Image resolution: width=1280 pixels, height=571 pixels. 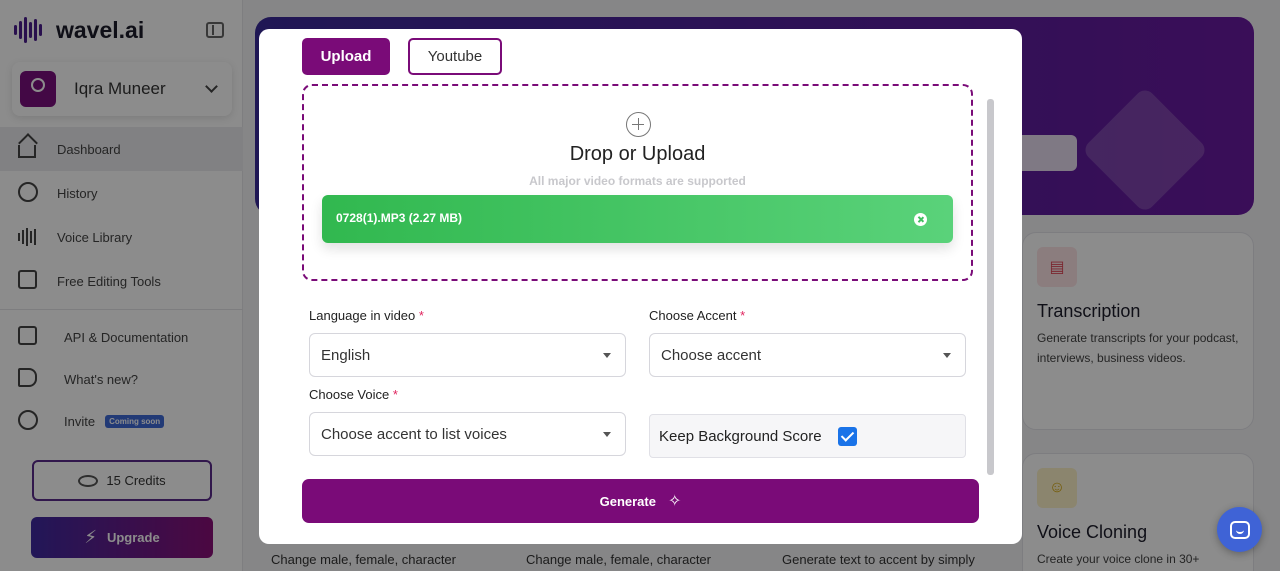 I want to click on accent-label: Choose Accent *, so click(x=697, y=315).